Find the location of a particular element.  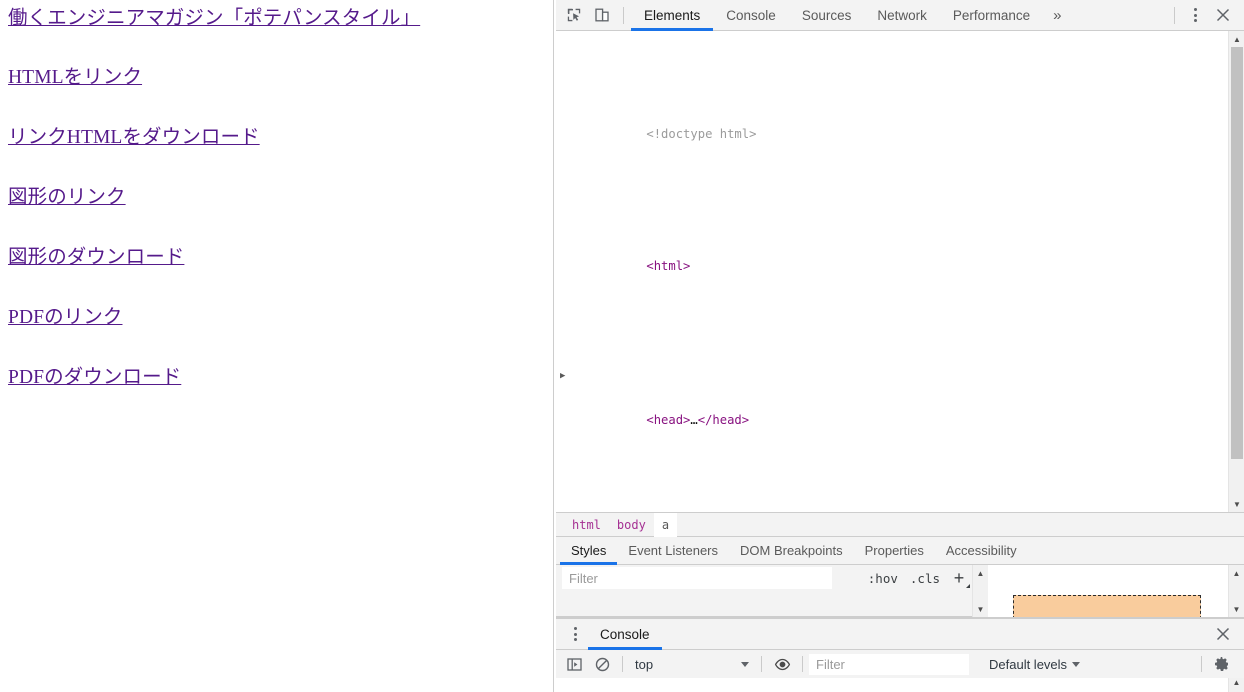

doctype-text: <!doctype html> is located at coordinates (701, 134).